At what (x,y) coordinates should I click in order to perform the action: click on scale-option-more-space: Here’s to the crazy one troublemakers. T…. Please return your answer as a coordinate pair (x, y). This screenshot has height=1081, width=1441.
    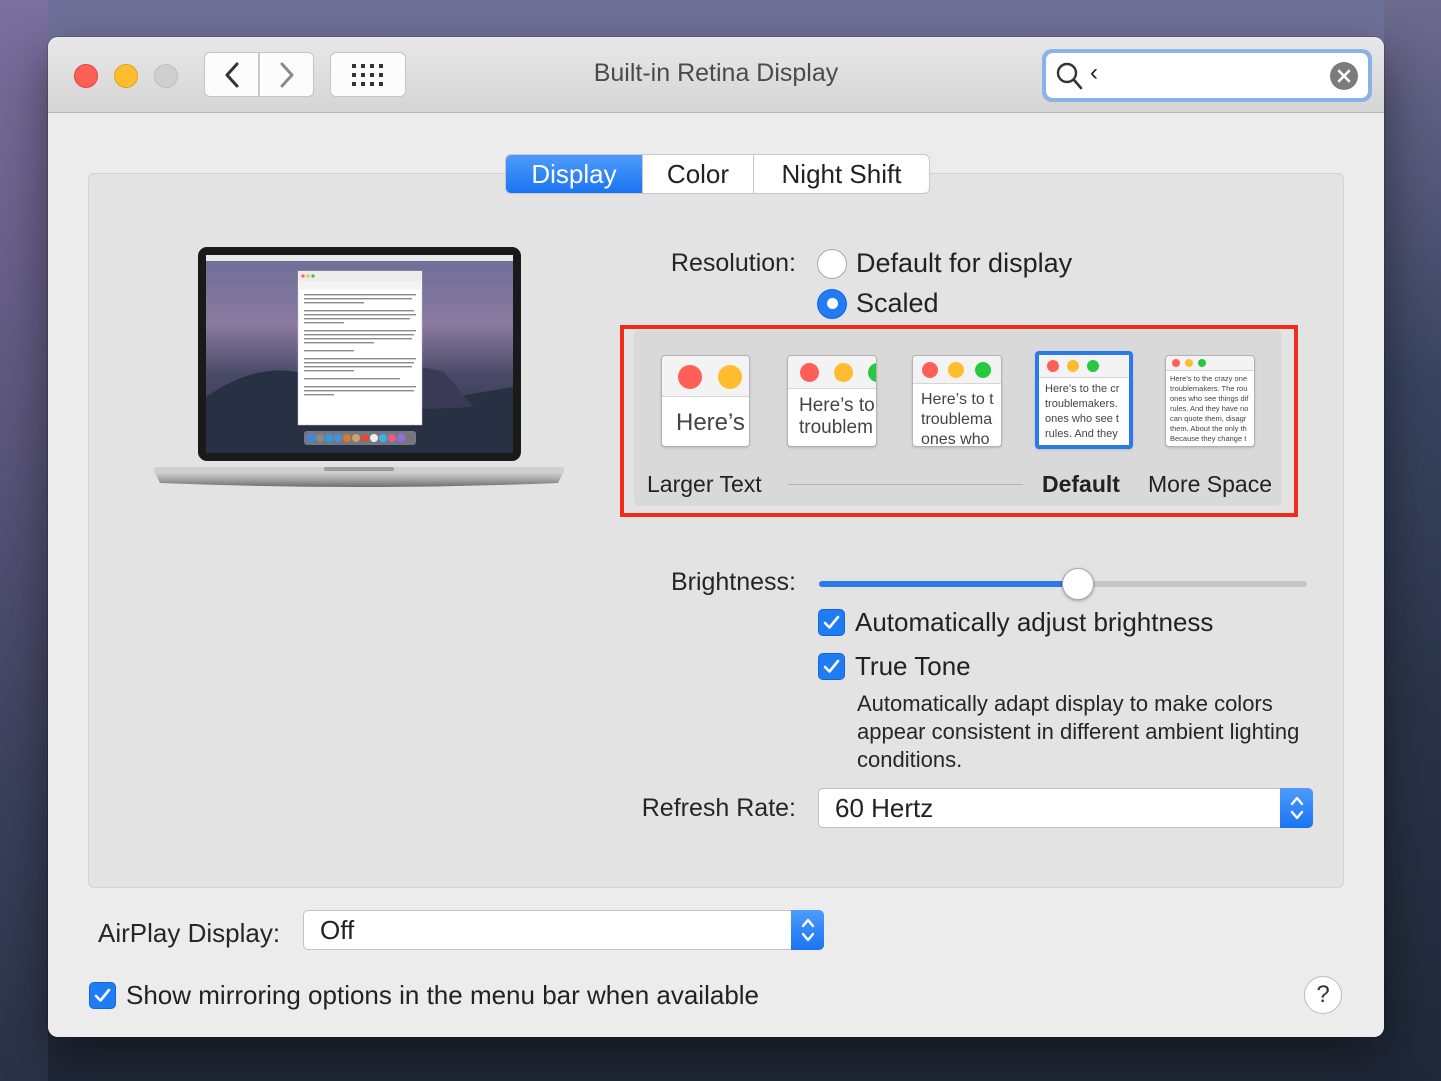
    Looking at the image, I should click on (1210, 401).